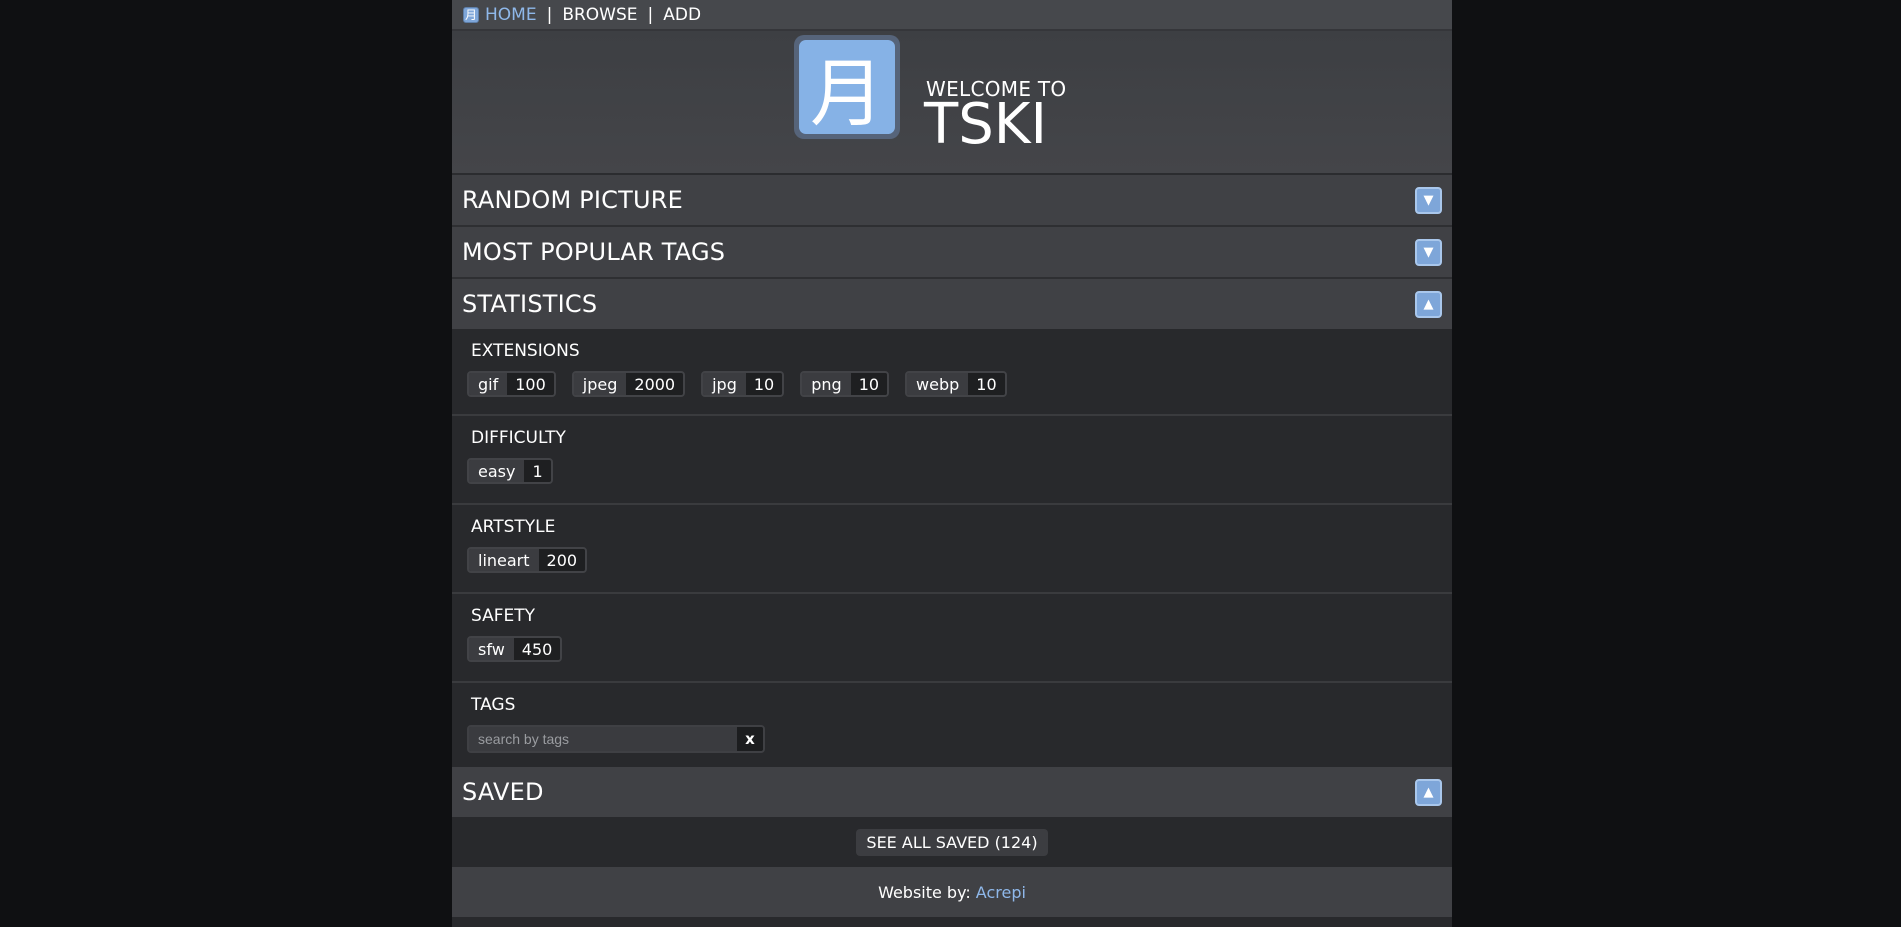  Describe the element at coordinates (938, 384) in the screenshot. I see `chip-key: webp` at that location.